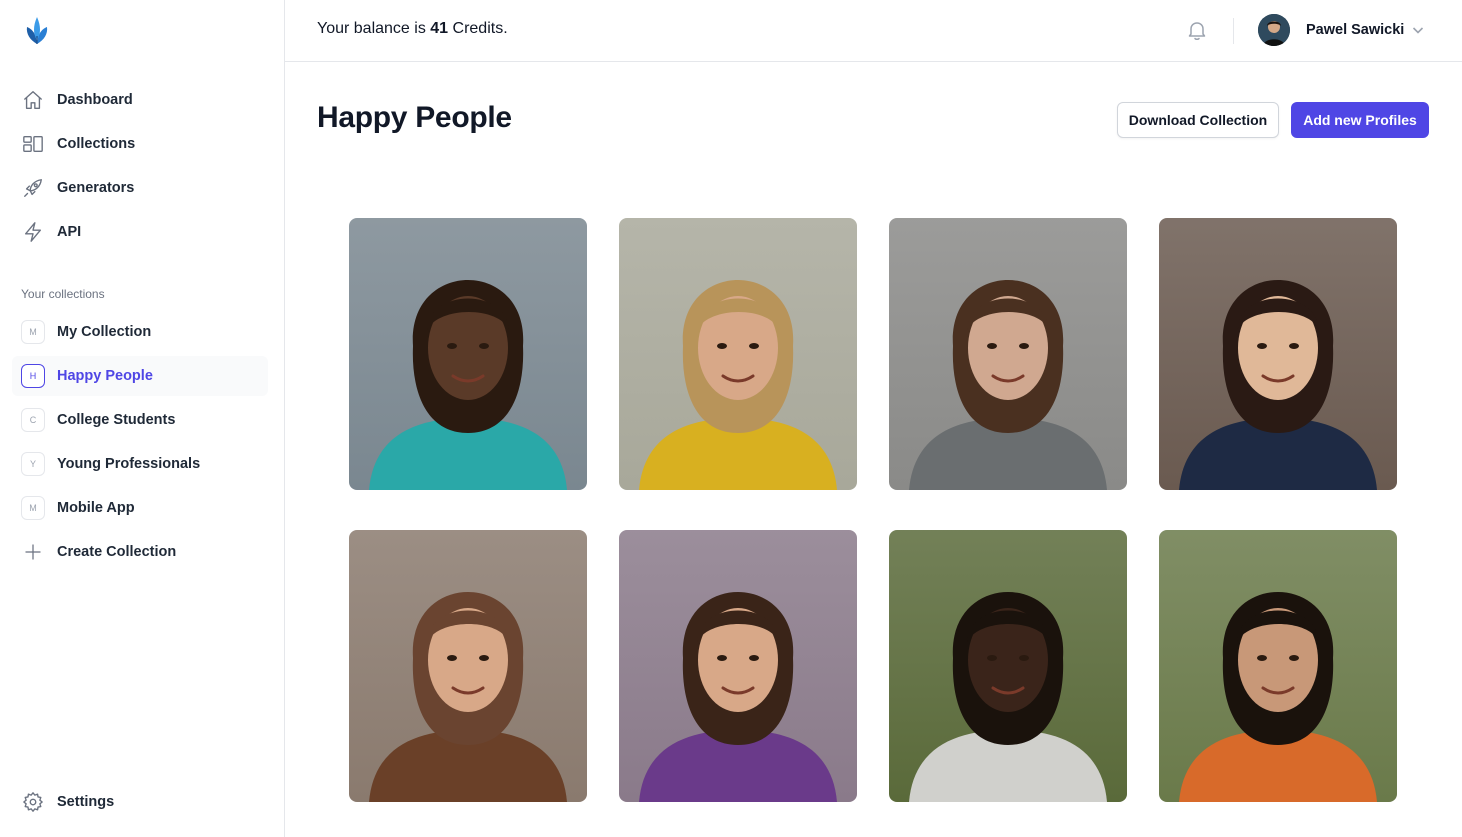  What do you see at coordinates (140, 188) in the screenshot?
I see `nav-item-generators: Generators` at bounding box center [140, 188].